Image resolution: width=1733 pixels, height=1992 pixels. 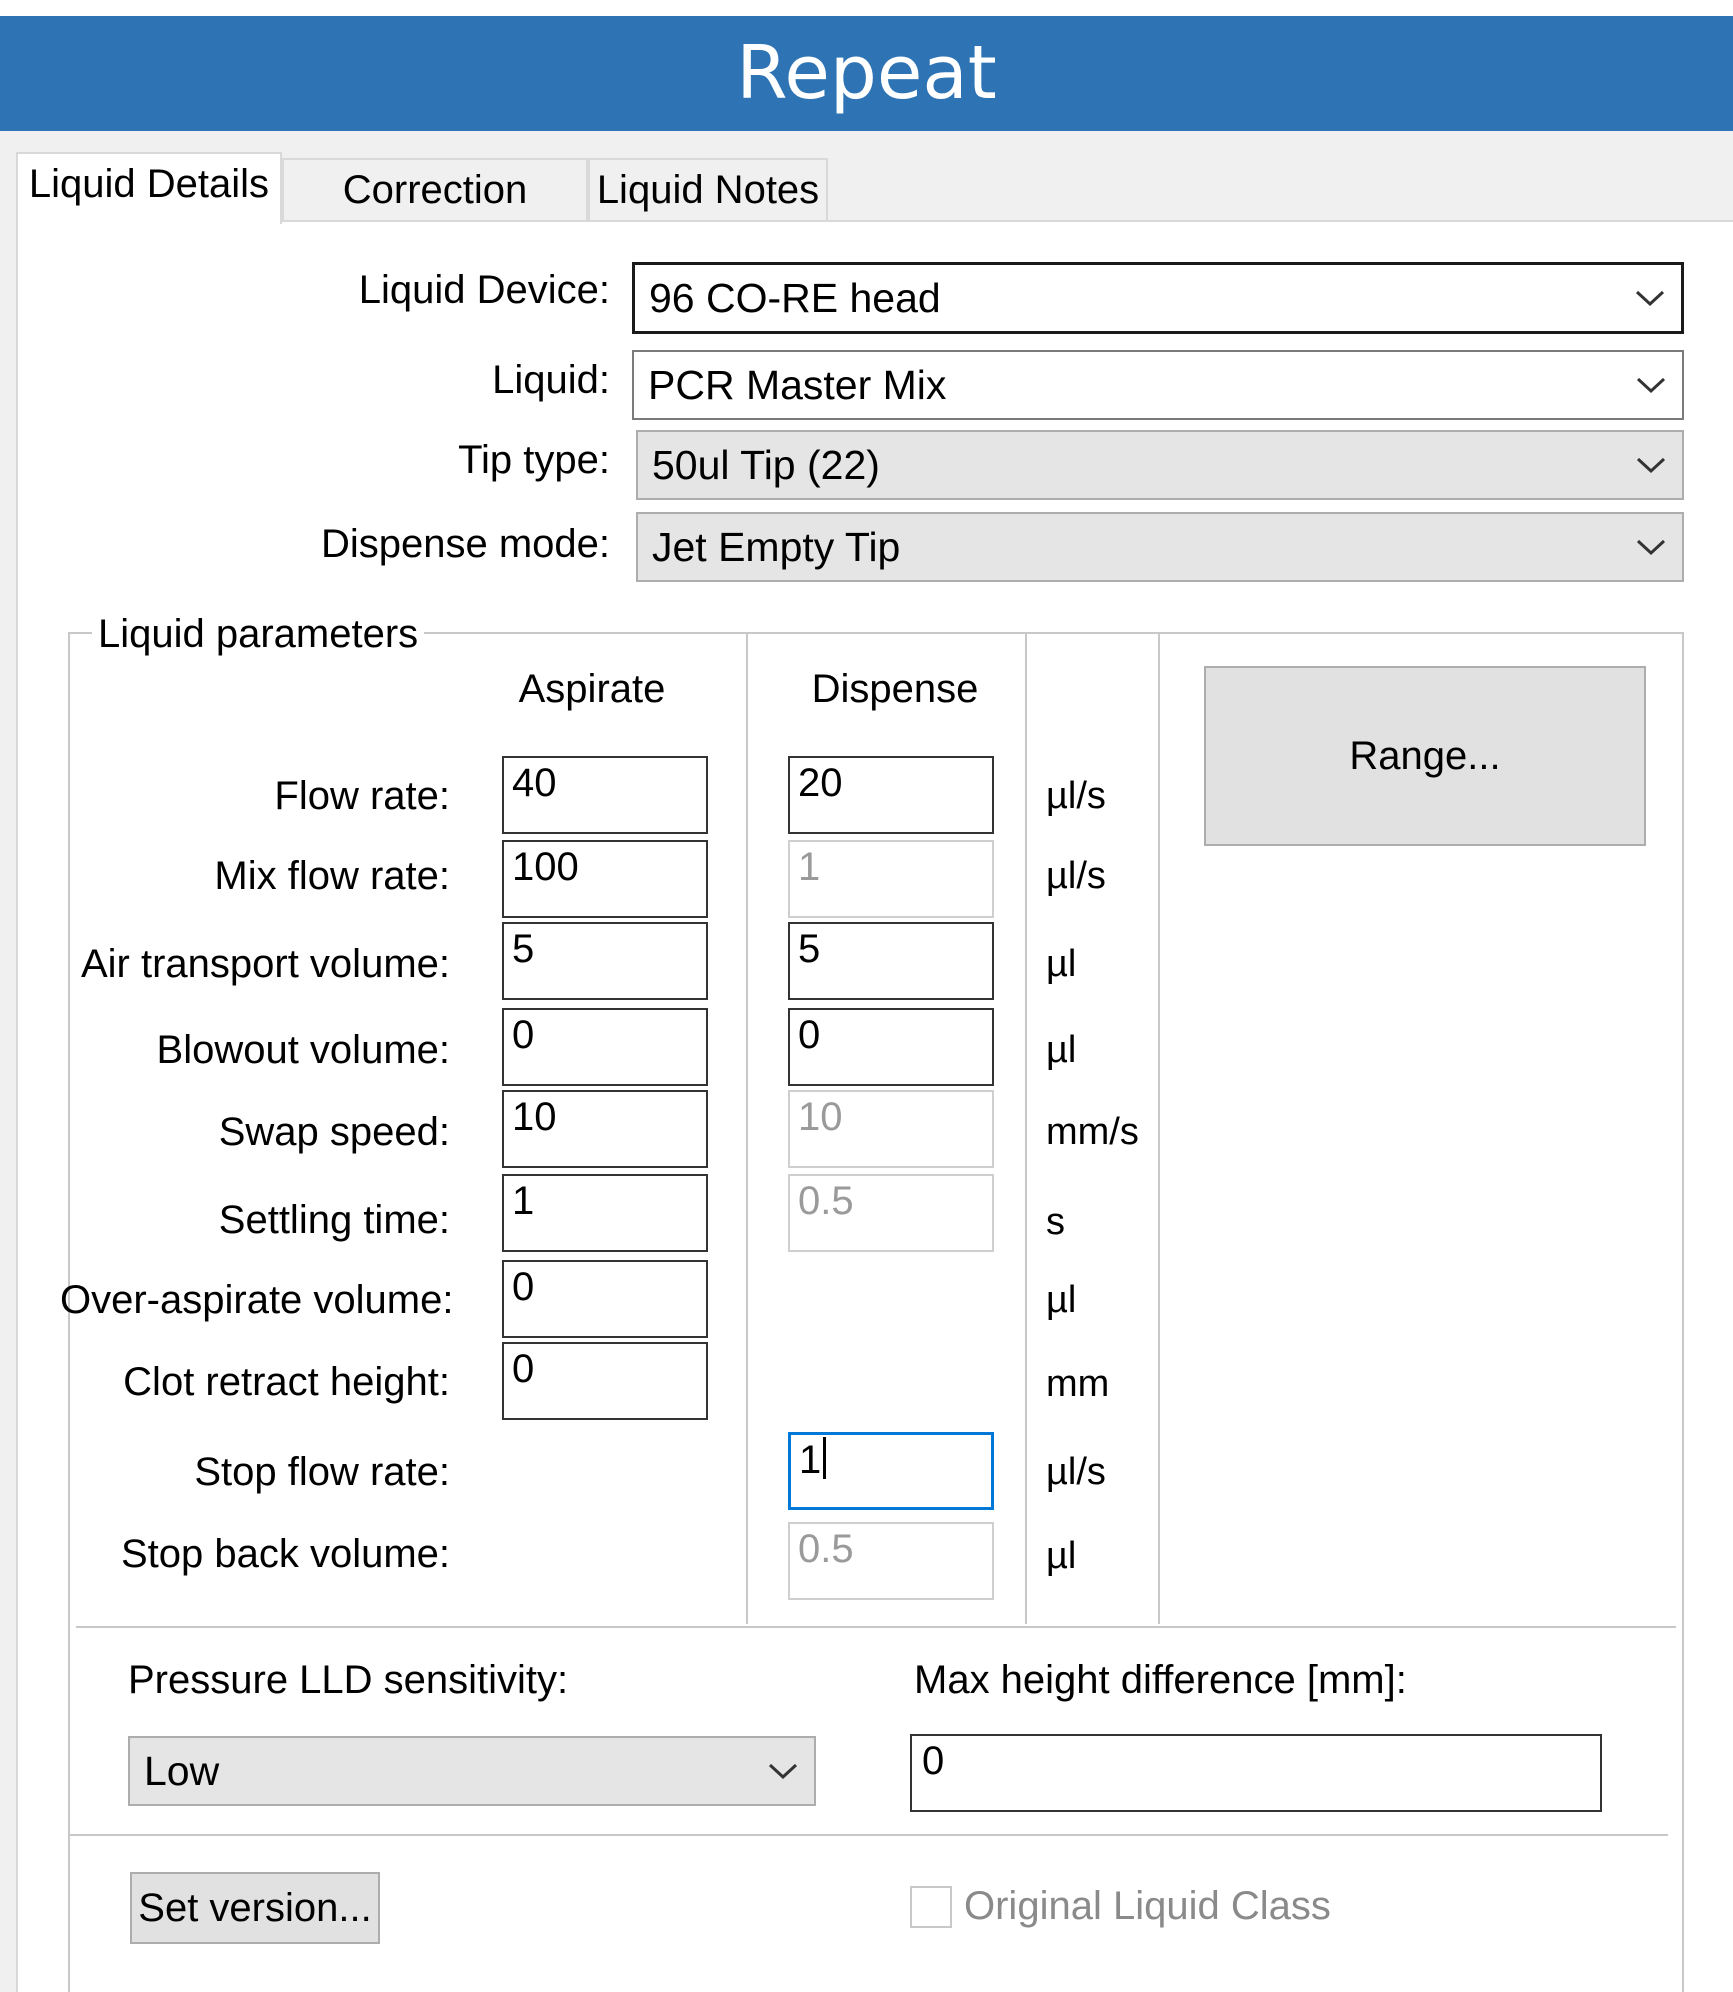 I want to click on dispense-header: Dispense, so click(x=895, y=689).